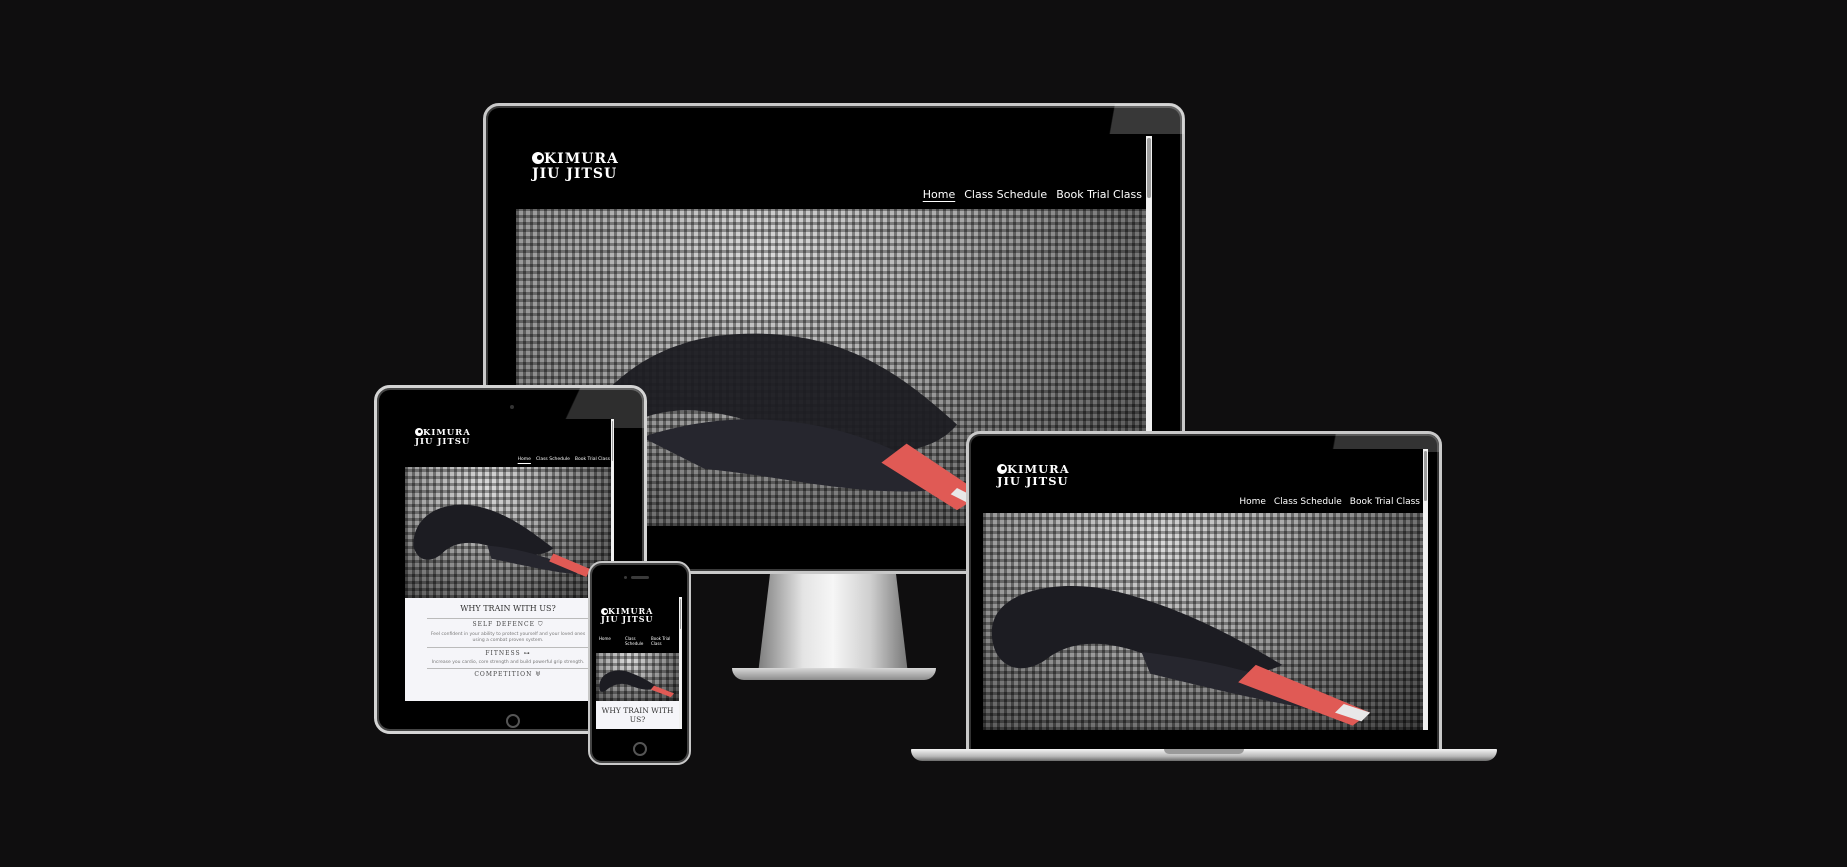  I want to click on shield-icon: ⛉, so click(540, 624).